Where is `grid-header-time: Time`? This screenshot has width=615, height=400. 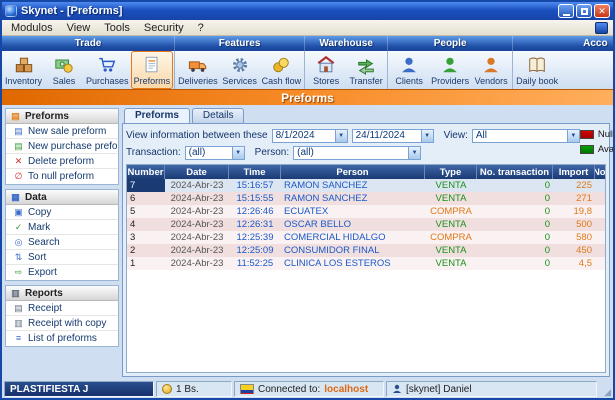
grid-header-time: Time is located at coordinates (255, 172).